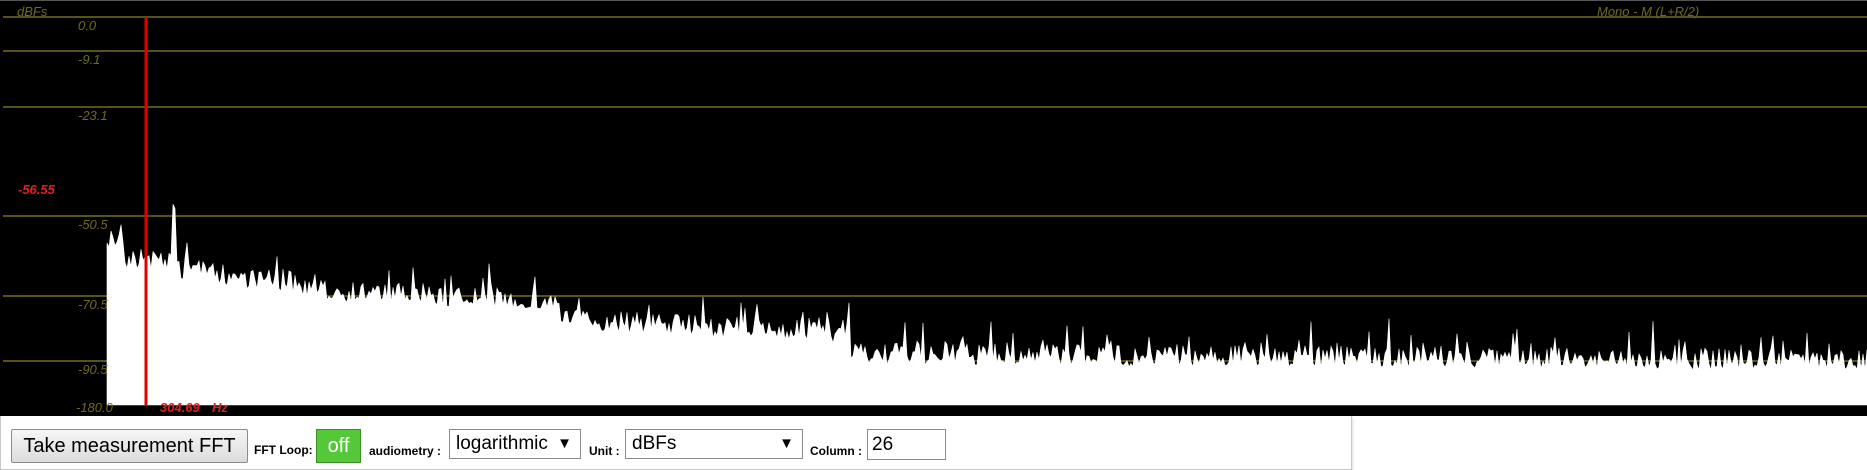 Image resolution: width=1867 pixels, height=470 pixels. What do you see at coordinates (93, 304) in the screenshot?
I see `y-axis-label: -70.5` at bounding box center [93, 304].